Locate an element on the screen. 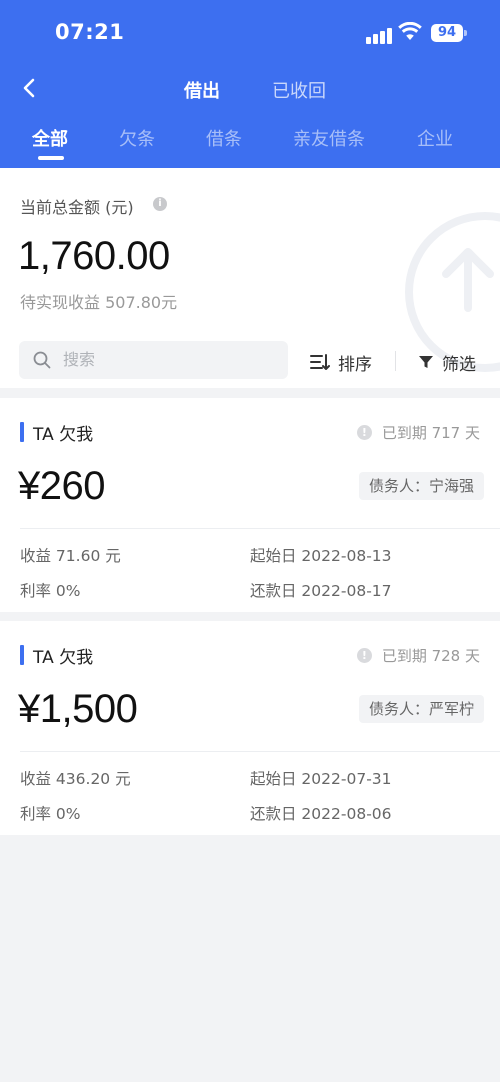 This screenshot has width=500, height=1082. filter-button: 筛选 is located at coordinates (447, 362).